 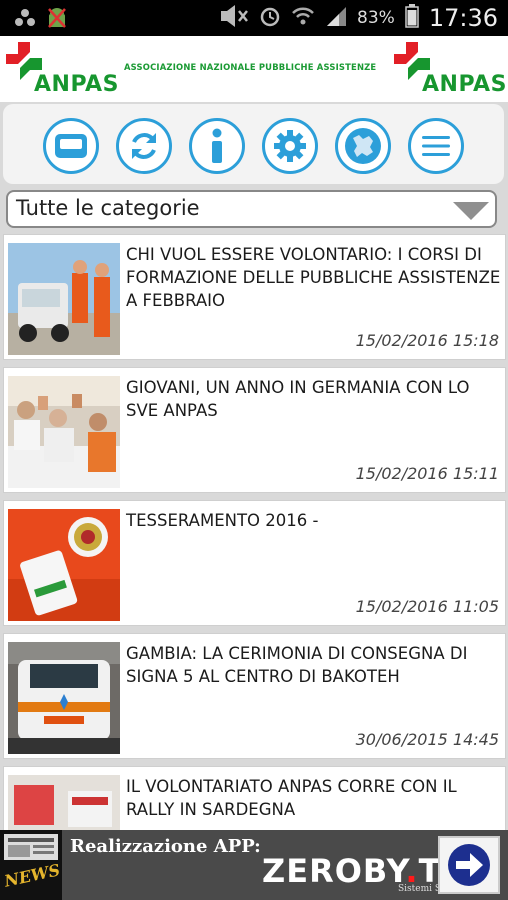 What do you see at coordinates (57, 20) in the screenshot?
I see `android-debug-icon` at bounding box center [57, 20].